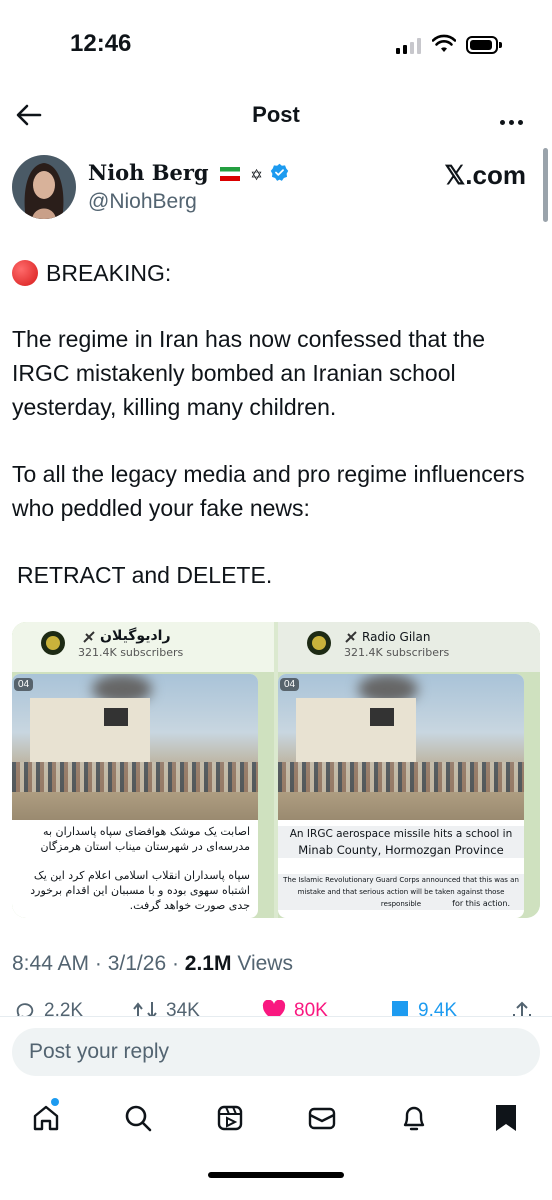  I want to click on bell-icon, so click(414, 1118).